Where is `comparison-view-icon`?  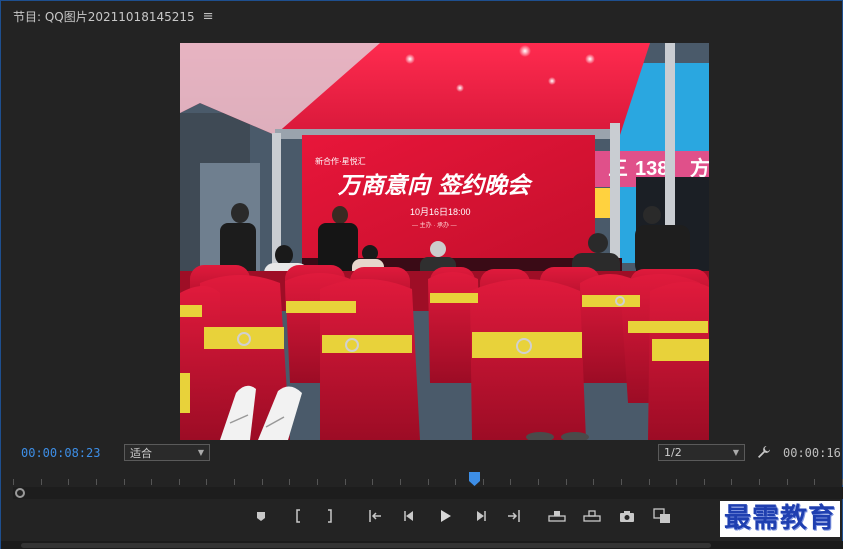 comparison-view-icon is located at coordinates (661, 515).